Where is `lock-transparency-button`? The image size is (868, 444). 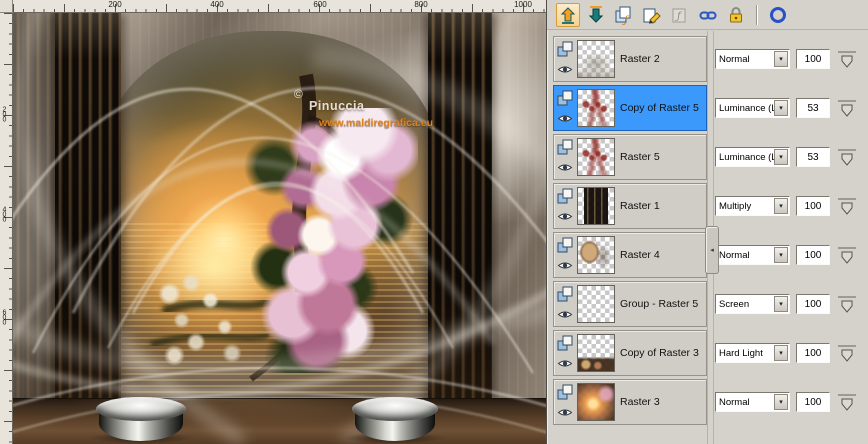 lock-transparency-button is located at coordinates (736, 15).